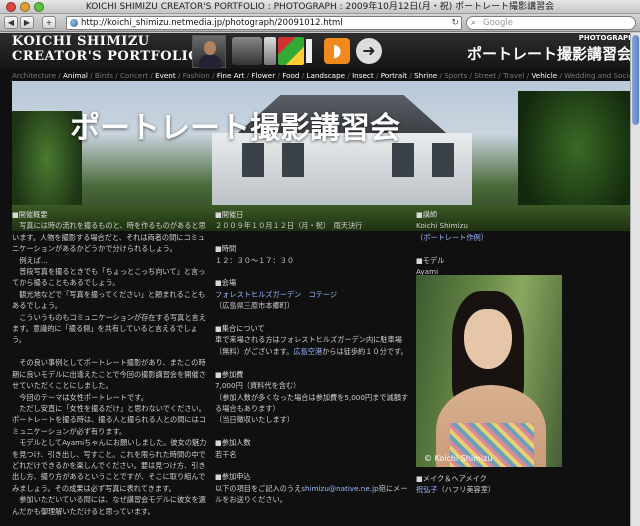  I want to click on zoom-window-icon, so click(39, 7).